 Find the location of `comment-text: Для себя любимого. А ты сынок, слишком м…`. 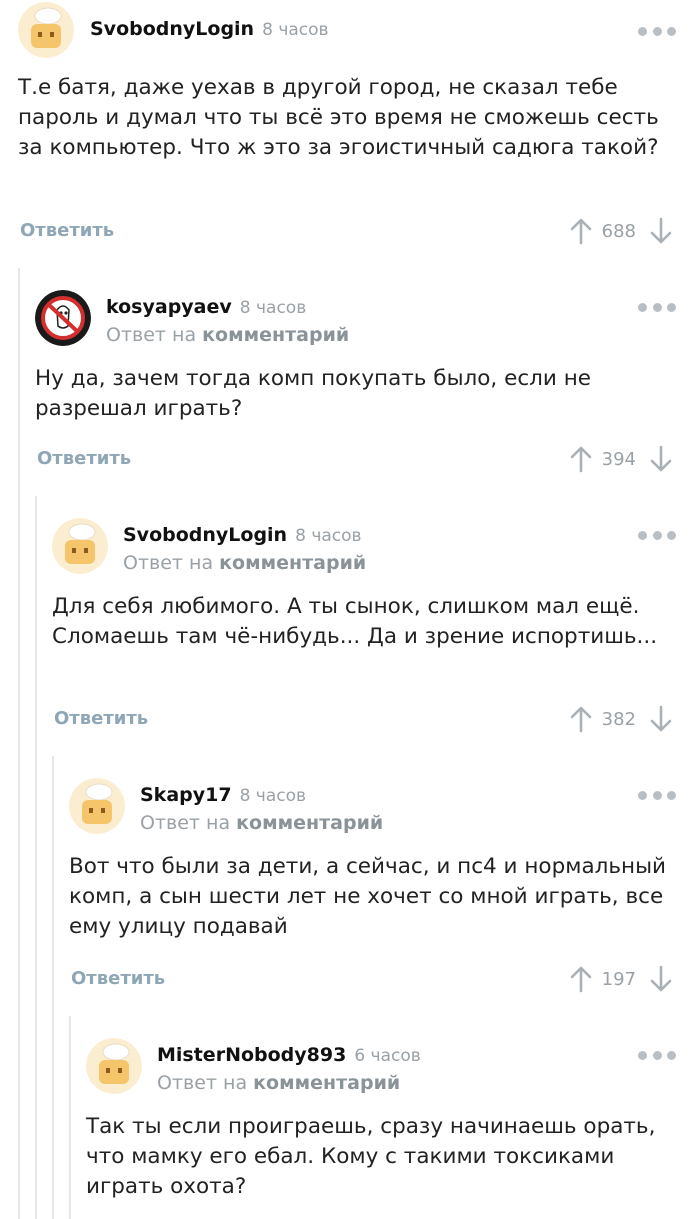

comment-text: Для себя любимого. А ты сынок, слишком м… is located at coordinates (355, 621).